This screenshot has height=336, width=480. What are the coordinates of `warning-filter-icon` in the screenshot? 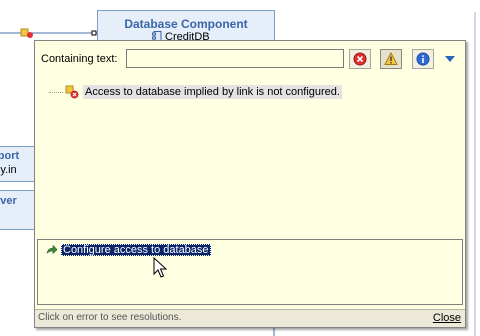 It's located at (391, 58).